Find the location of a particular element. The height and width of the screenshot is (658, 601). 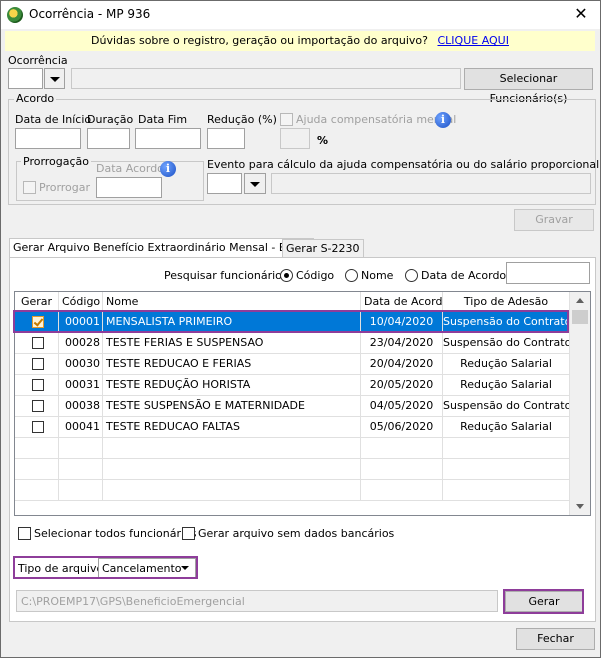

prorrogacao-title: Prorrogação is located at coordinates (56, 161).